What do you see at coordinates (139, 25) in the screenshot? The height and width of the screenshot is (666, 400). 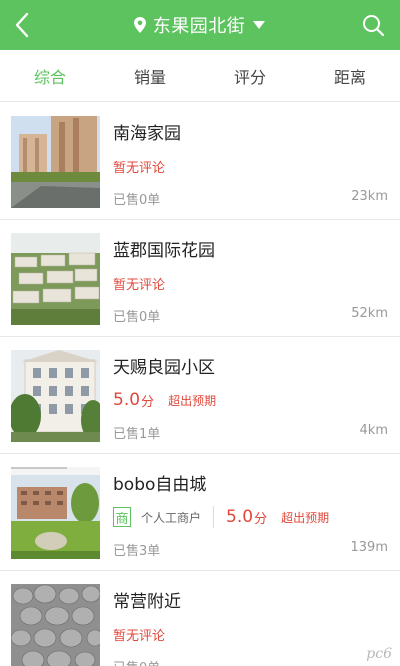 I see `location-pin-icon` at bounding box center [139, 25].